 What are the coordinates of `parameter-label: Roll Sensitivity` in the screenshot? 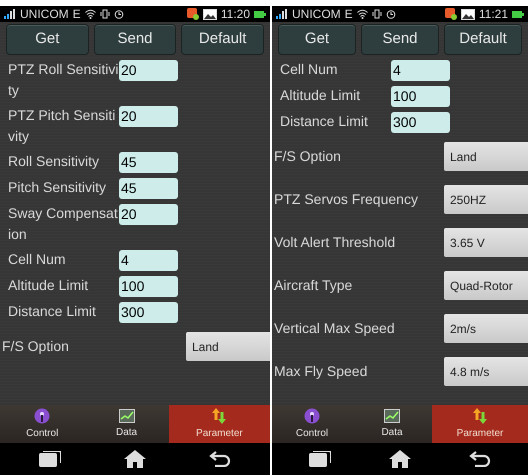 It's located at (54, 161).